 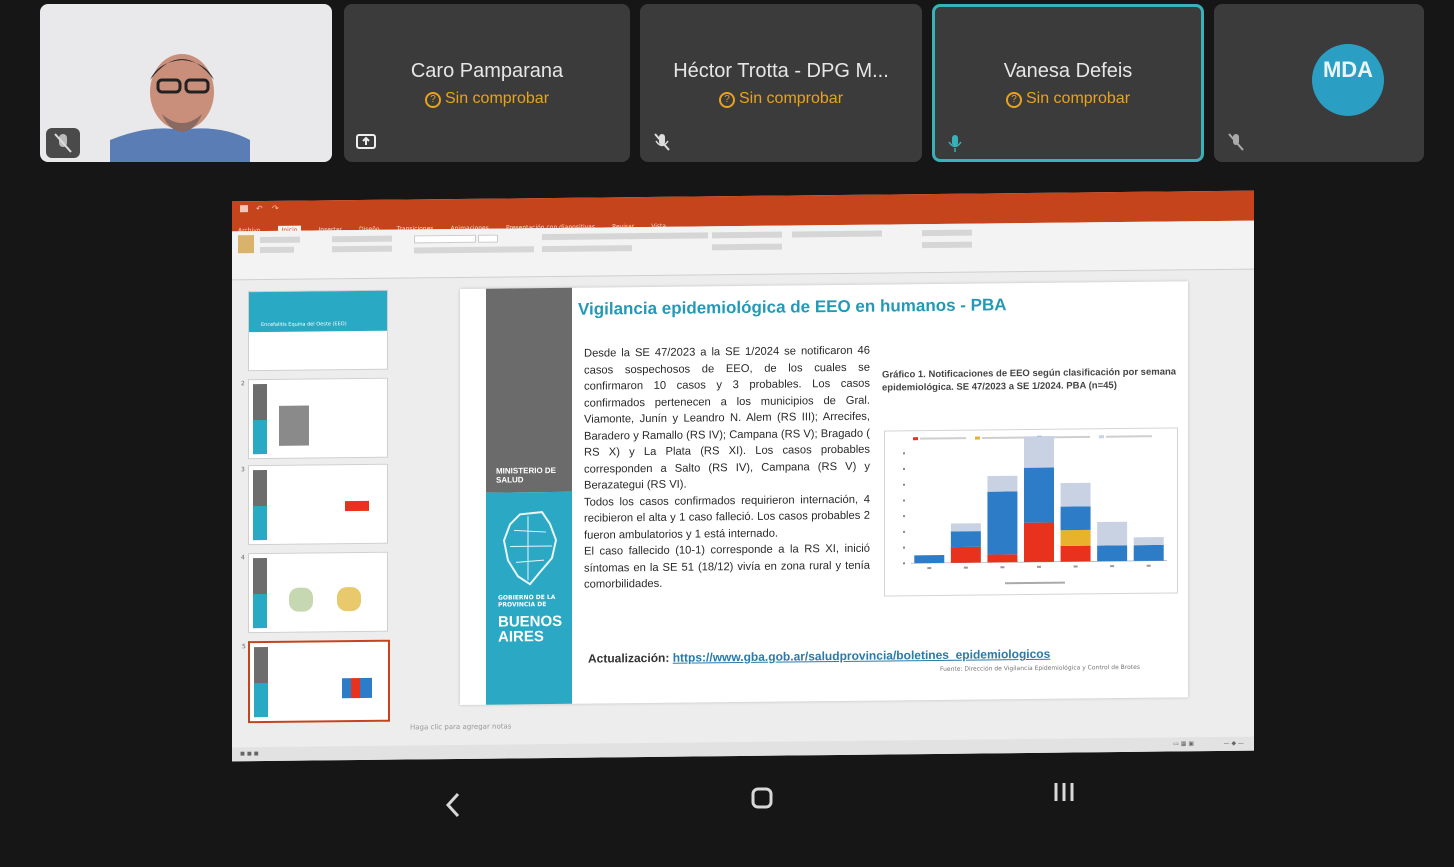 What do you see at coordinates (762, 800) in the screenshot?
I see `home-button` at bounding box center [762, 800].